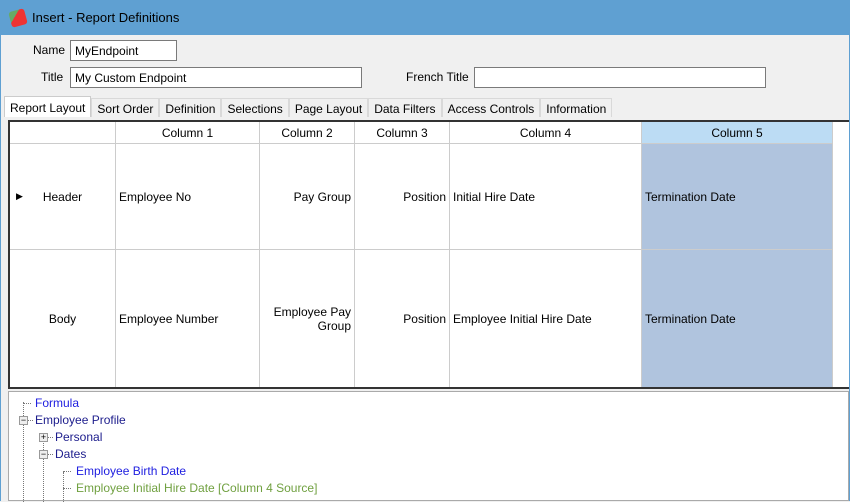 Image resolution: width=850 pixels, height=502 pixels. Describe the element at coordinates (123, 50) in the screenshot. I see `name-input` at that location.